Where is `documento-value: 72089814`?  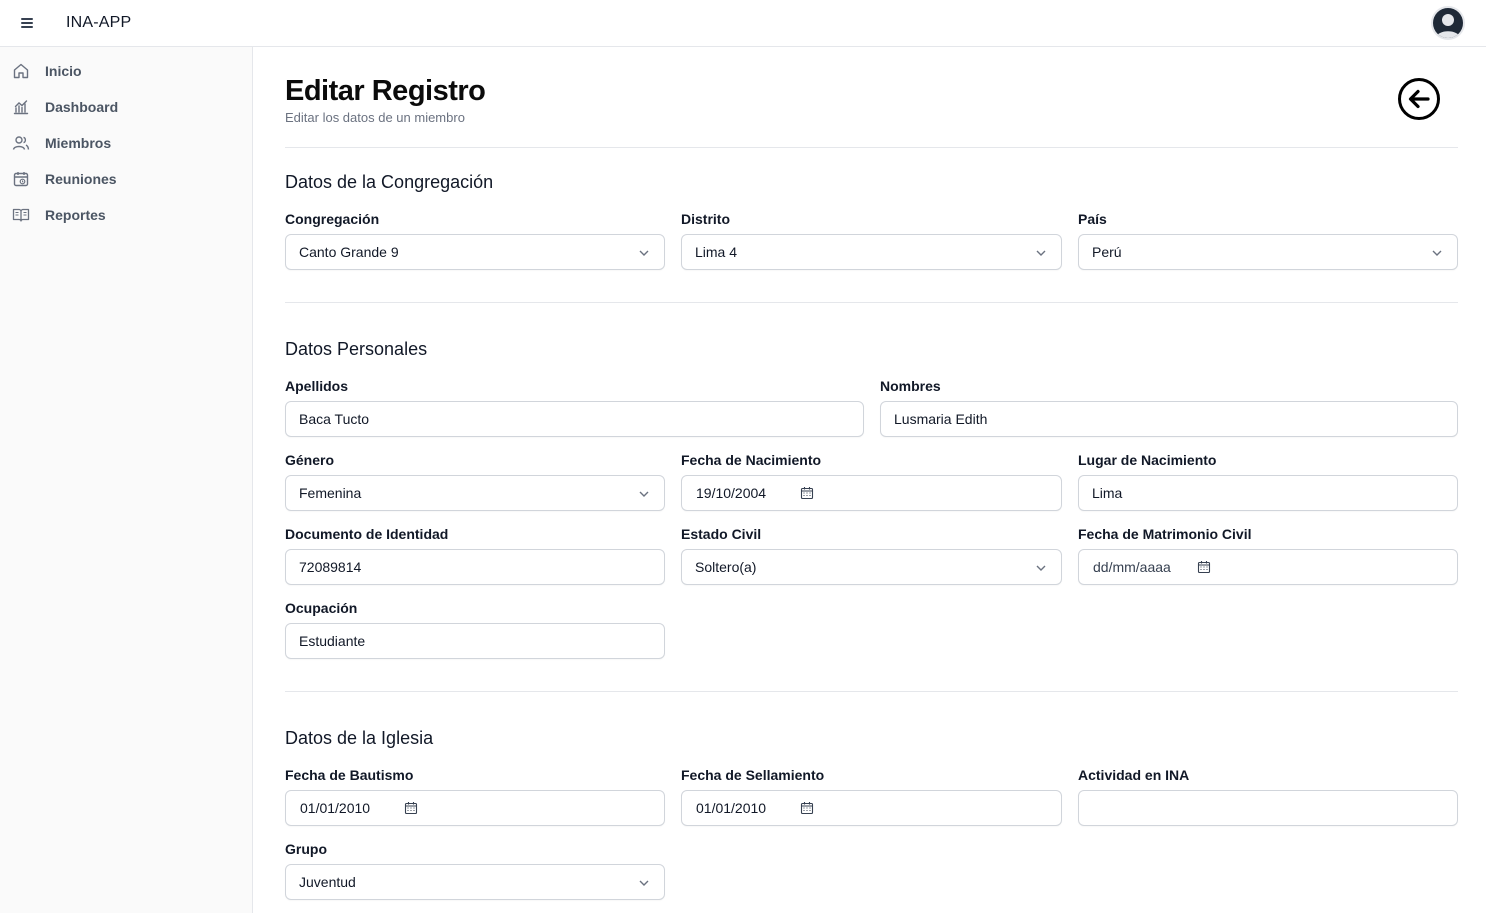 documento-value: 72089814 is located at coordinates (330, 567).